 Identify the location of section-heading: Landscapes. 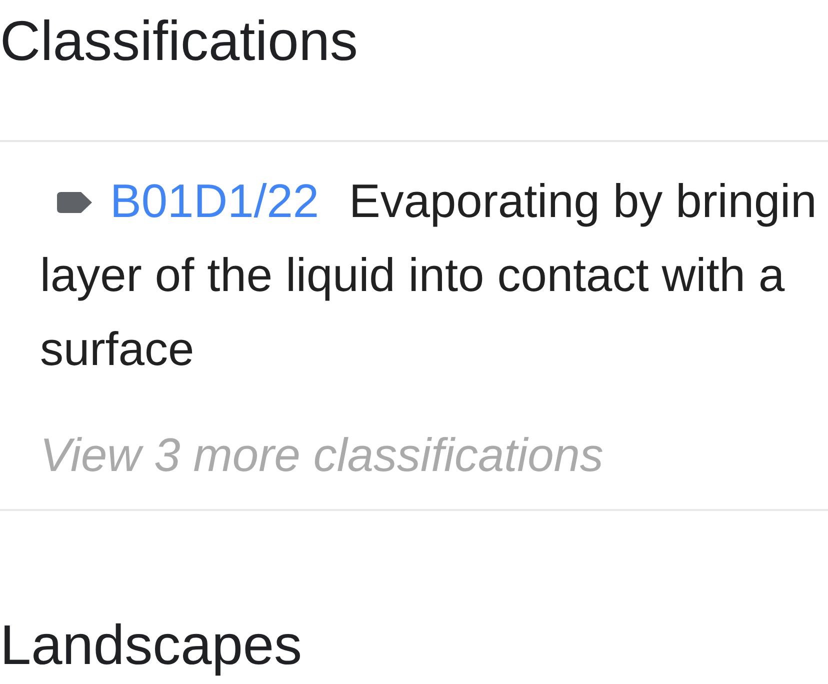
(151, 645).